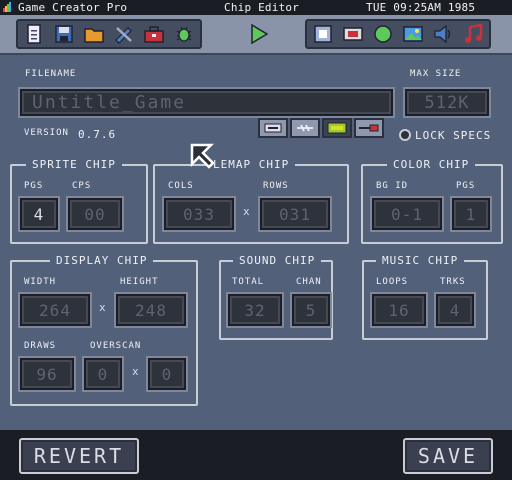  What do you see at coordinates (167, 374) in the screenshot?
I see `display-overscan-b-field: 0` at bounding box center [167, 374].